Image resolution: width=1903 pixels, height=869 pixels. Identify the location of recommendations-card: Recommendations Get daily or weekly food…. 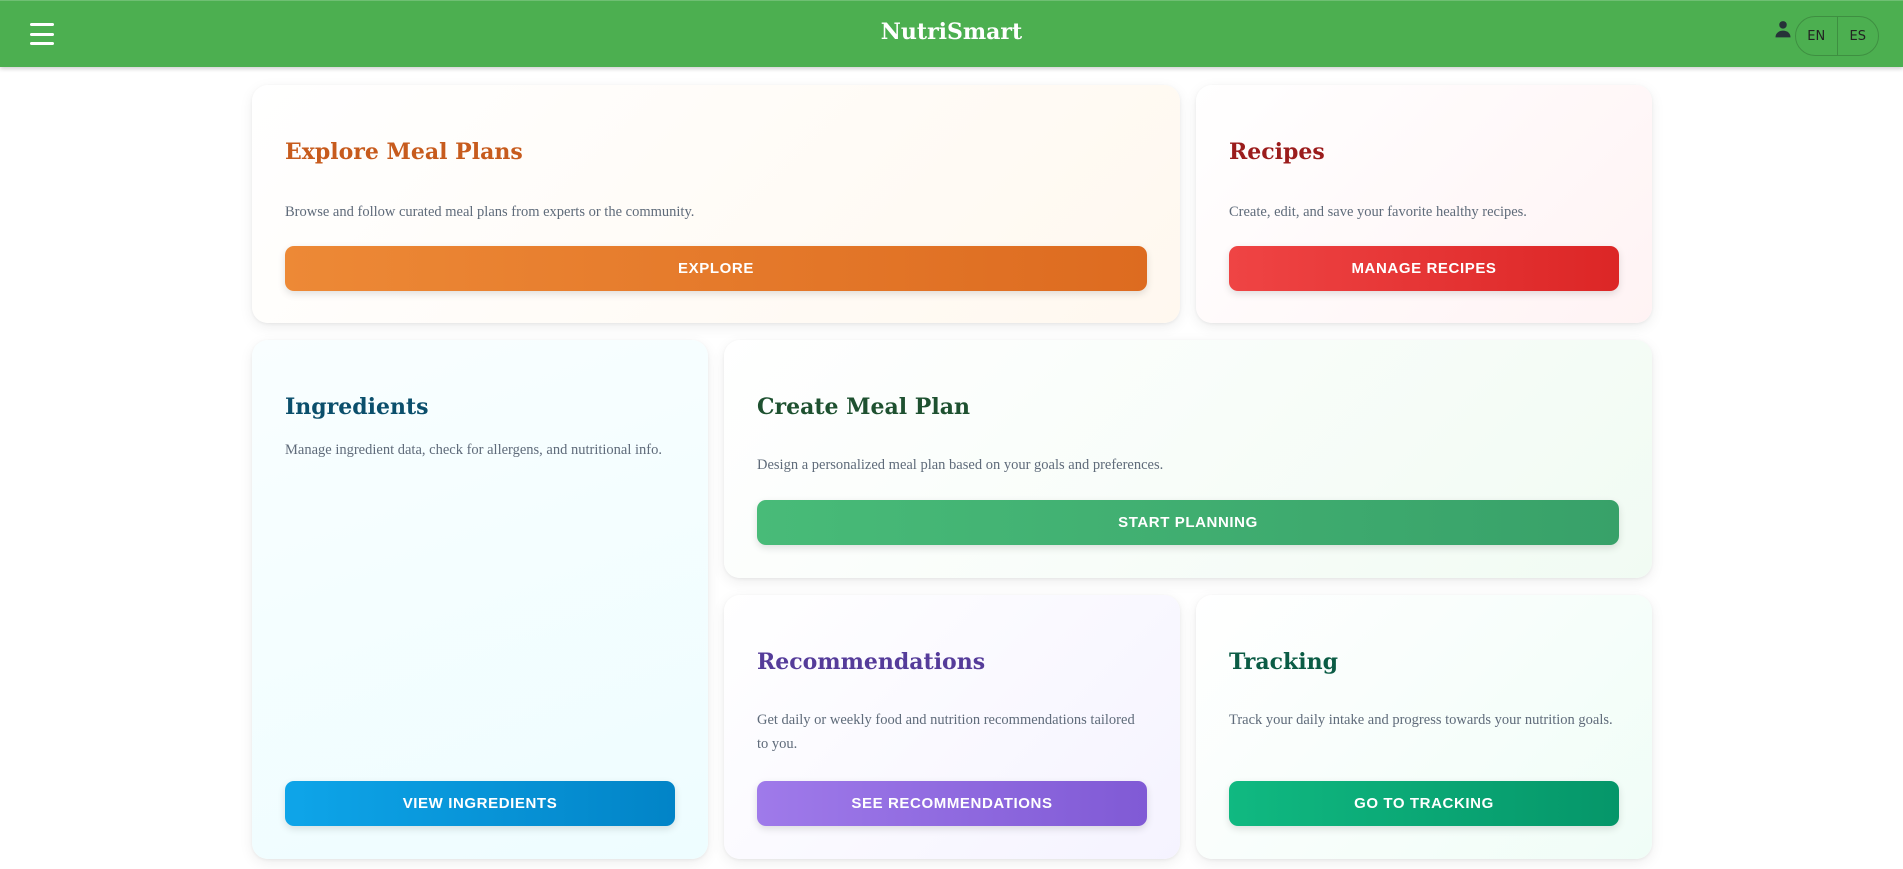
(952, 727).